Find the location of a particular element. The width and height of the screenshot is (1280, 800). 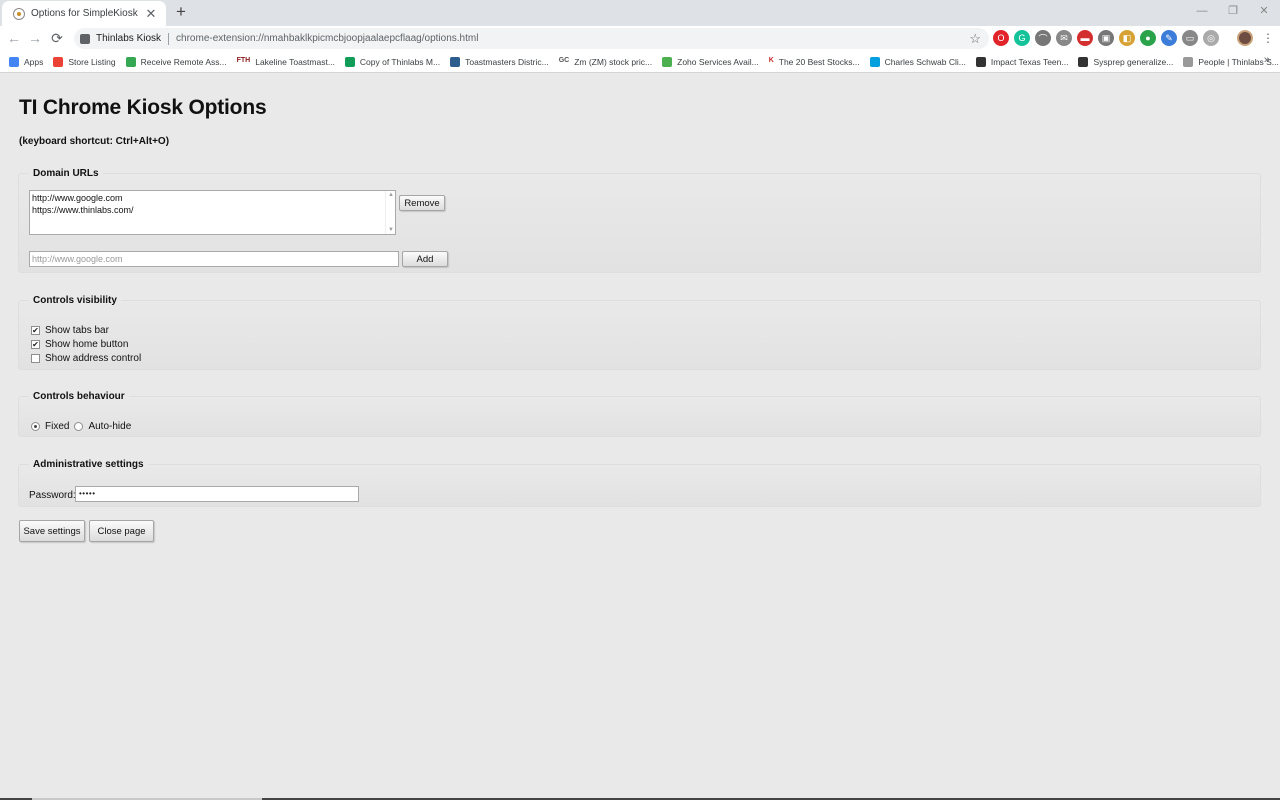

bookmarks-overflow-icon: » is located at coordinates (1267, 60).